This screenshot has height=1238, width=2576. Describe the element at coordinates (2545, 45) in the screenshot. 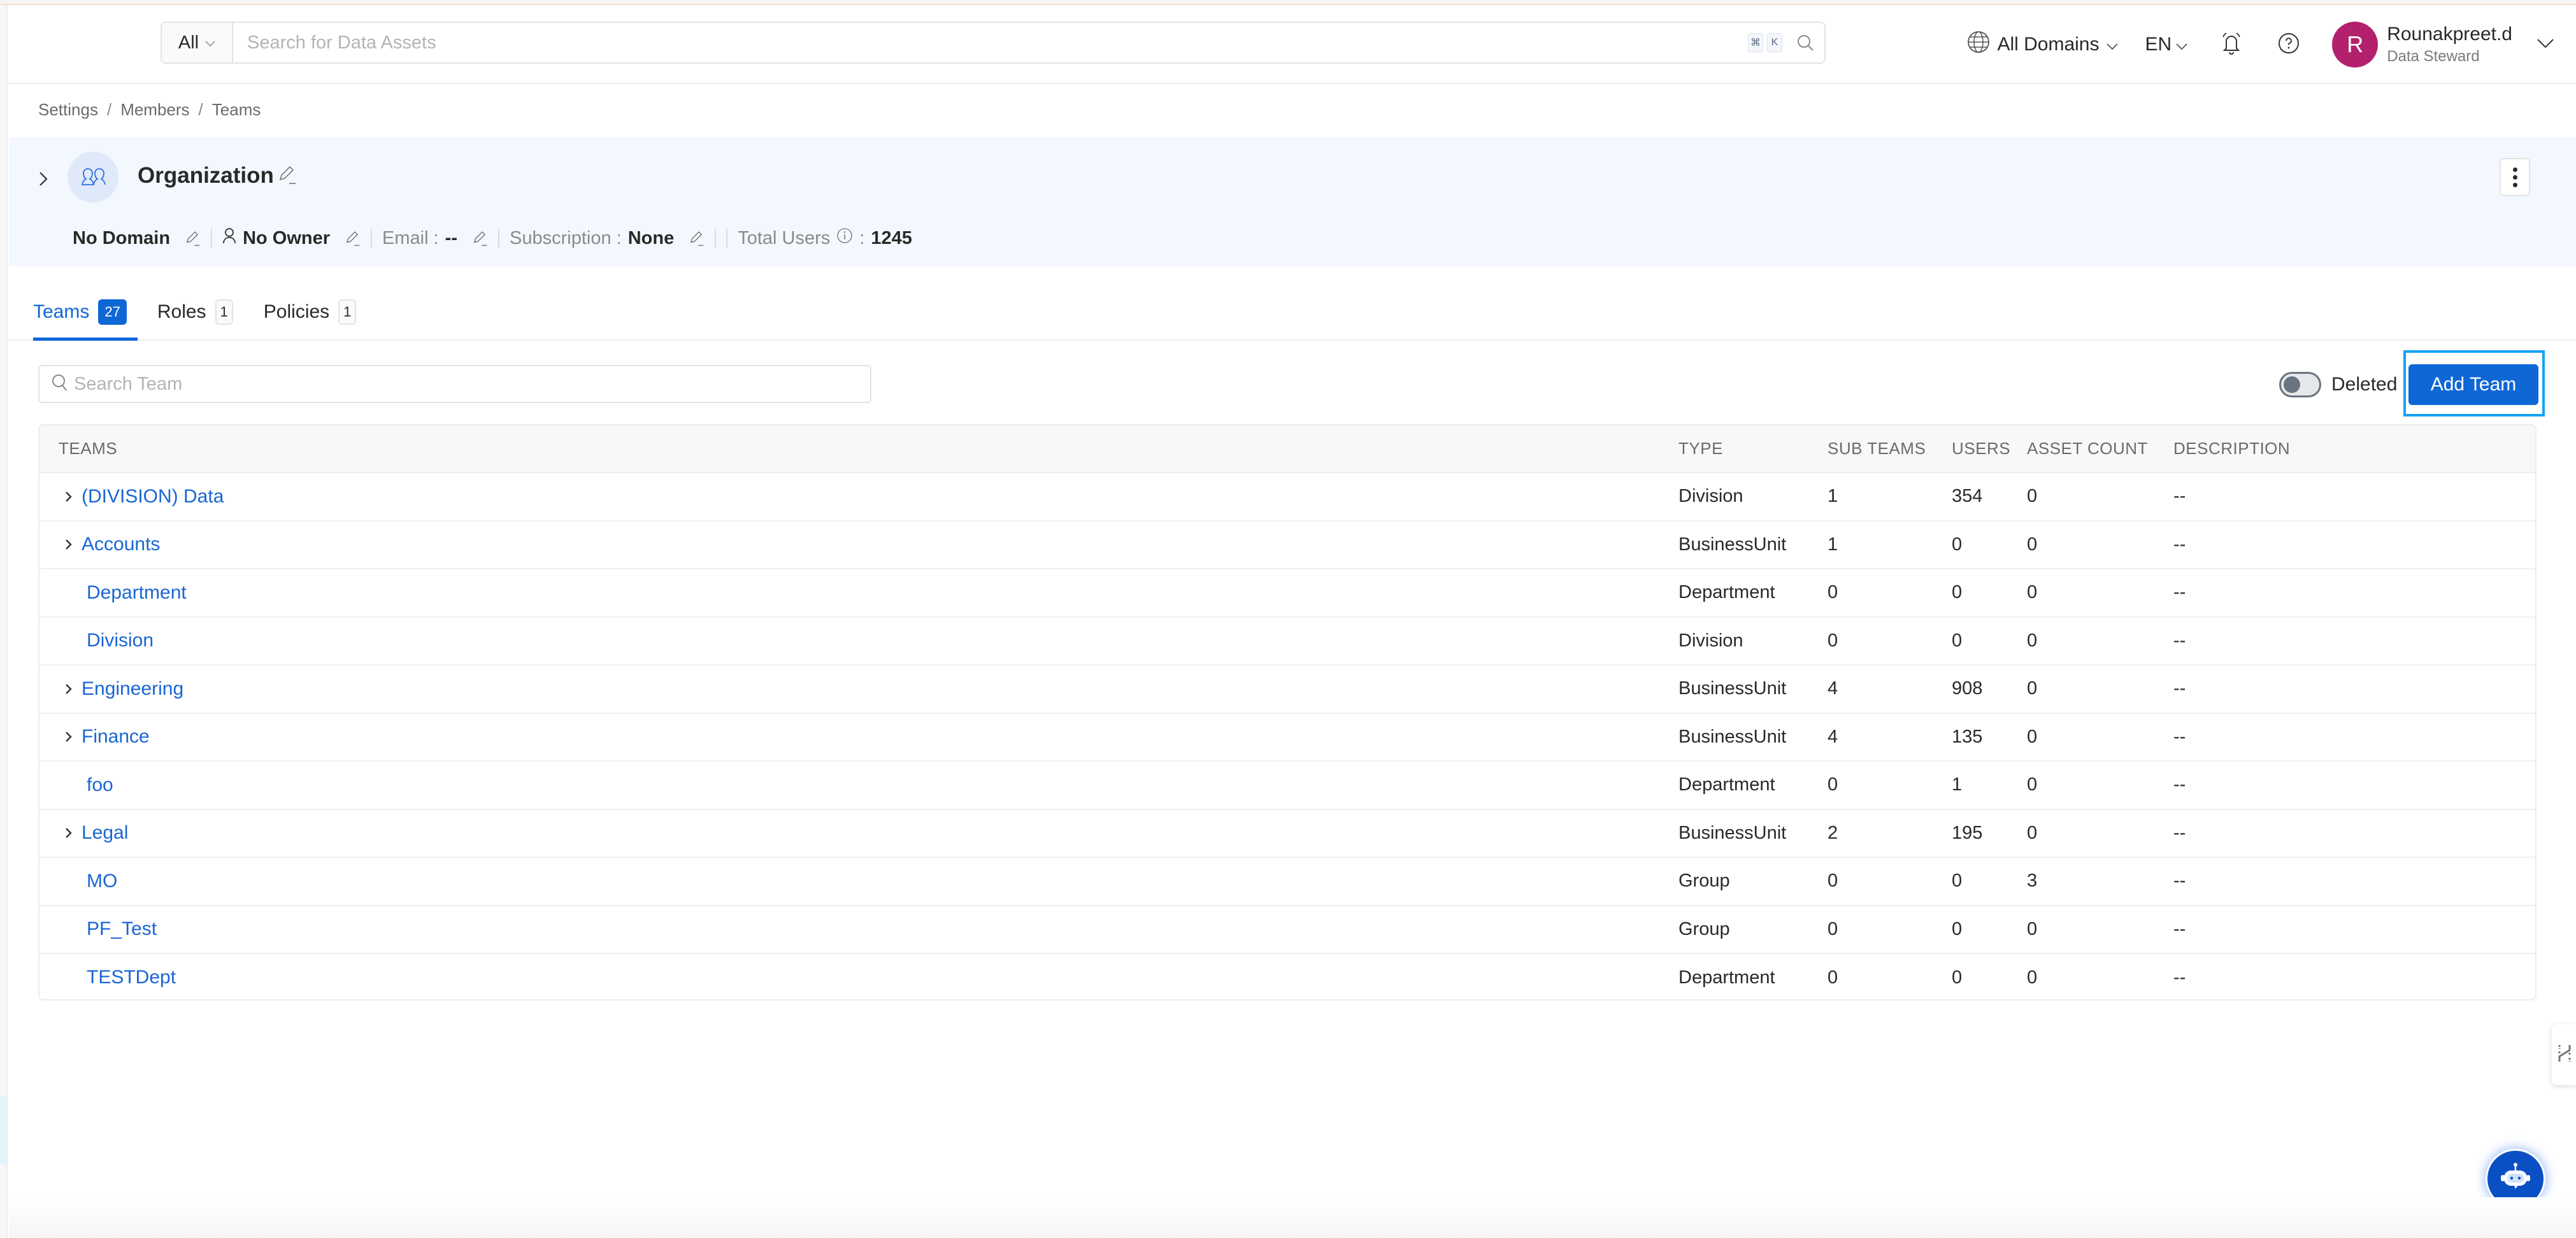

I see `user-menu-chevron-icon` at that location.